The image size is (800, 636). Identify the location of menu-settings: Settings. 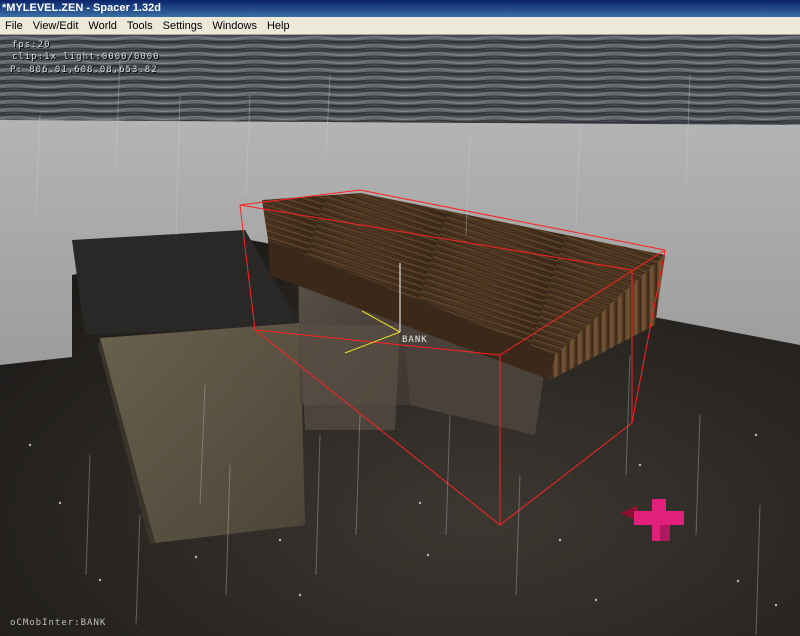
(183, 26).